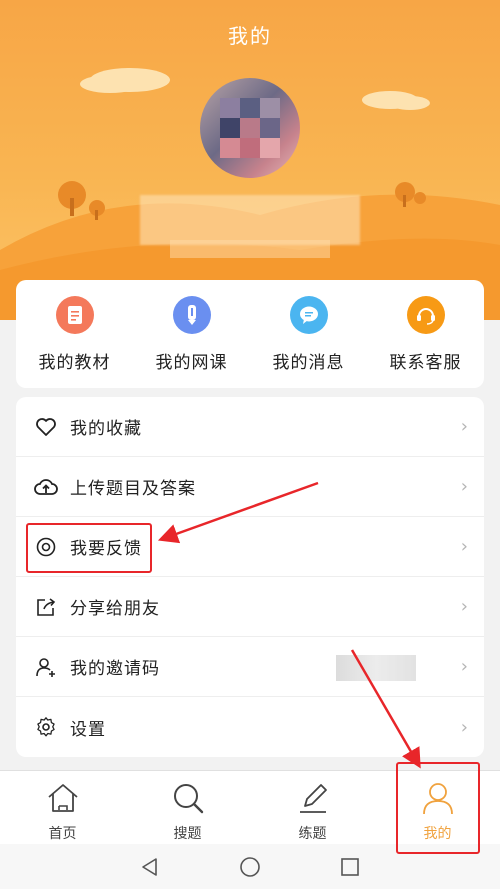 This screenshot has width=500, height=889. What do you see at coordinates (188, 798) in the screenshot?
I see `search-icon` at bounding box center [188, 798].